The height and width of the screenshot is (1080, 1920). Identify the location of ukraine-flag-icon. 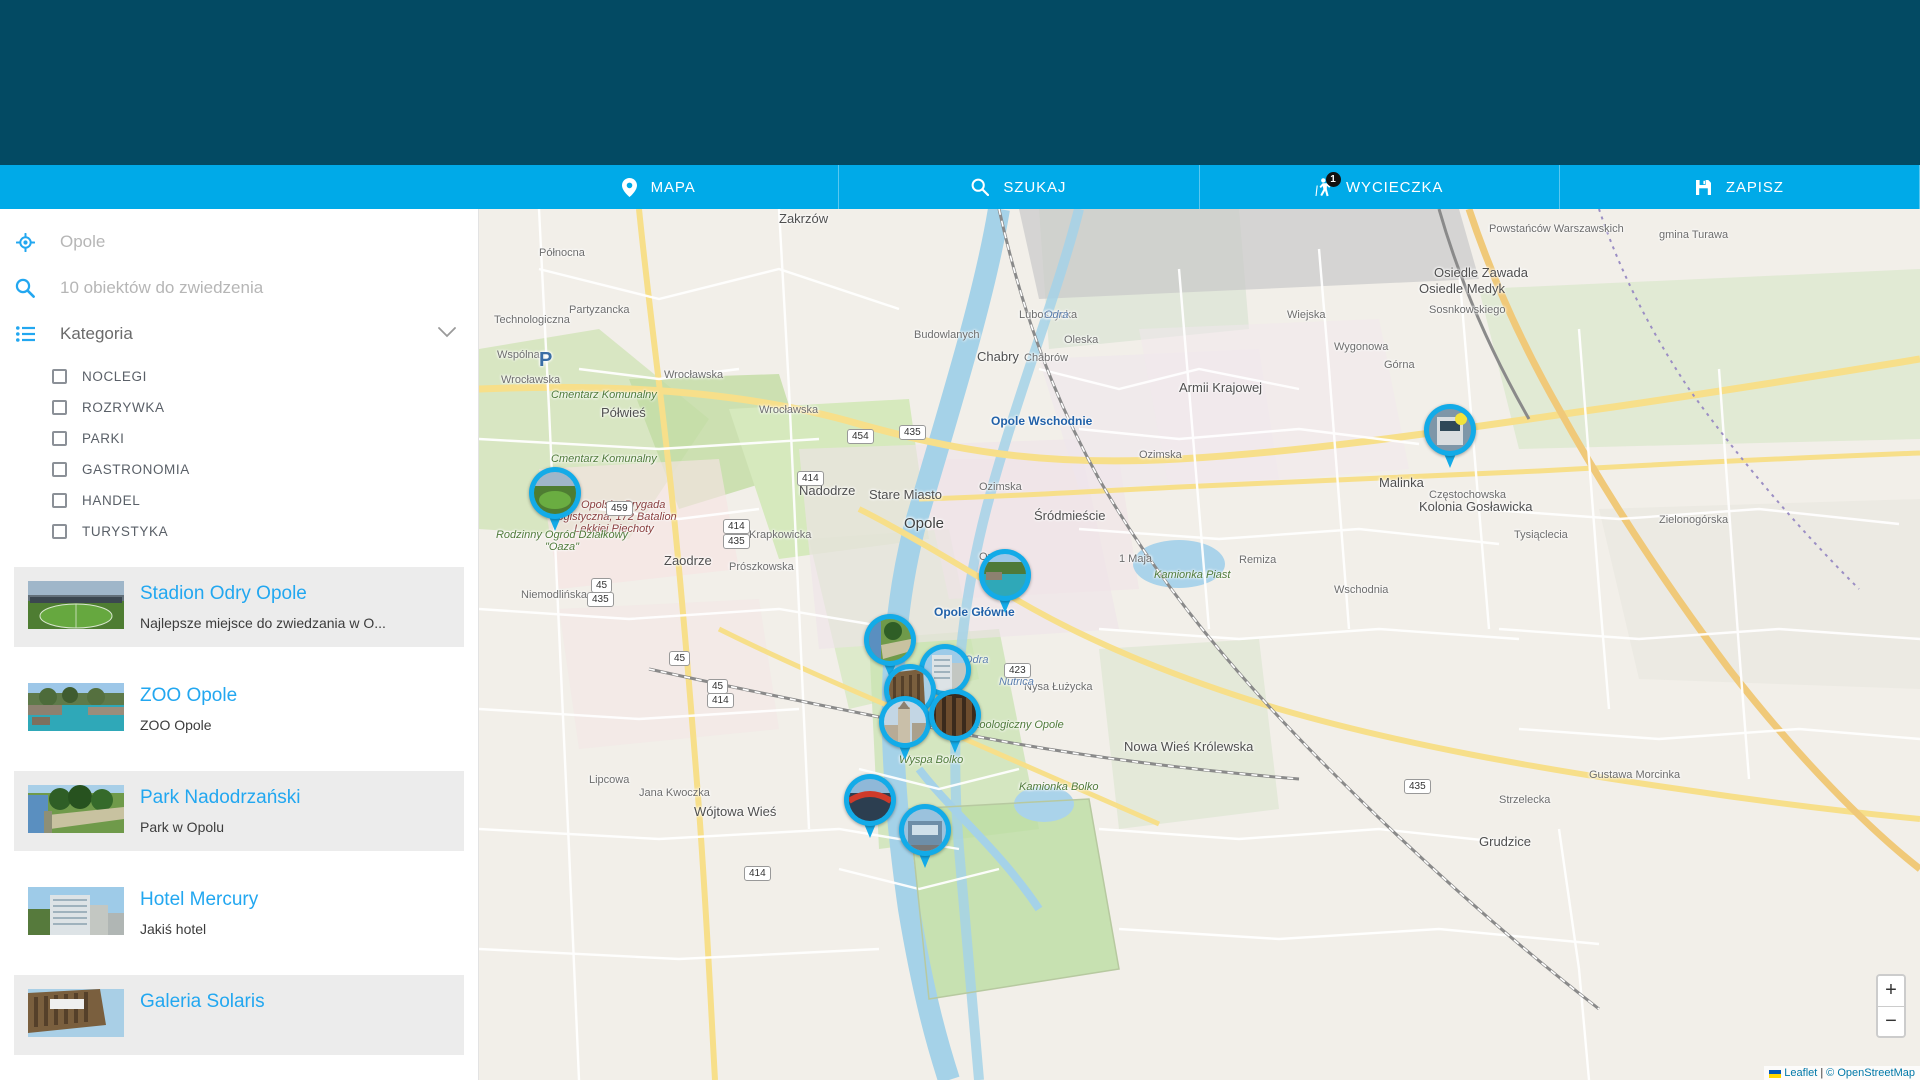
(1775, 1073).